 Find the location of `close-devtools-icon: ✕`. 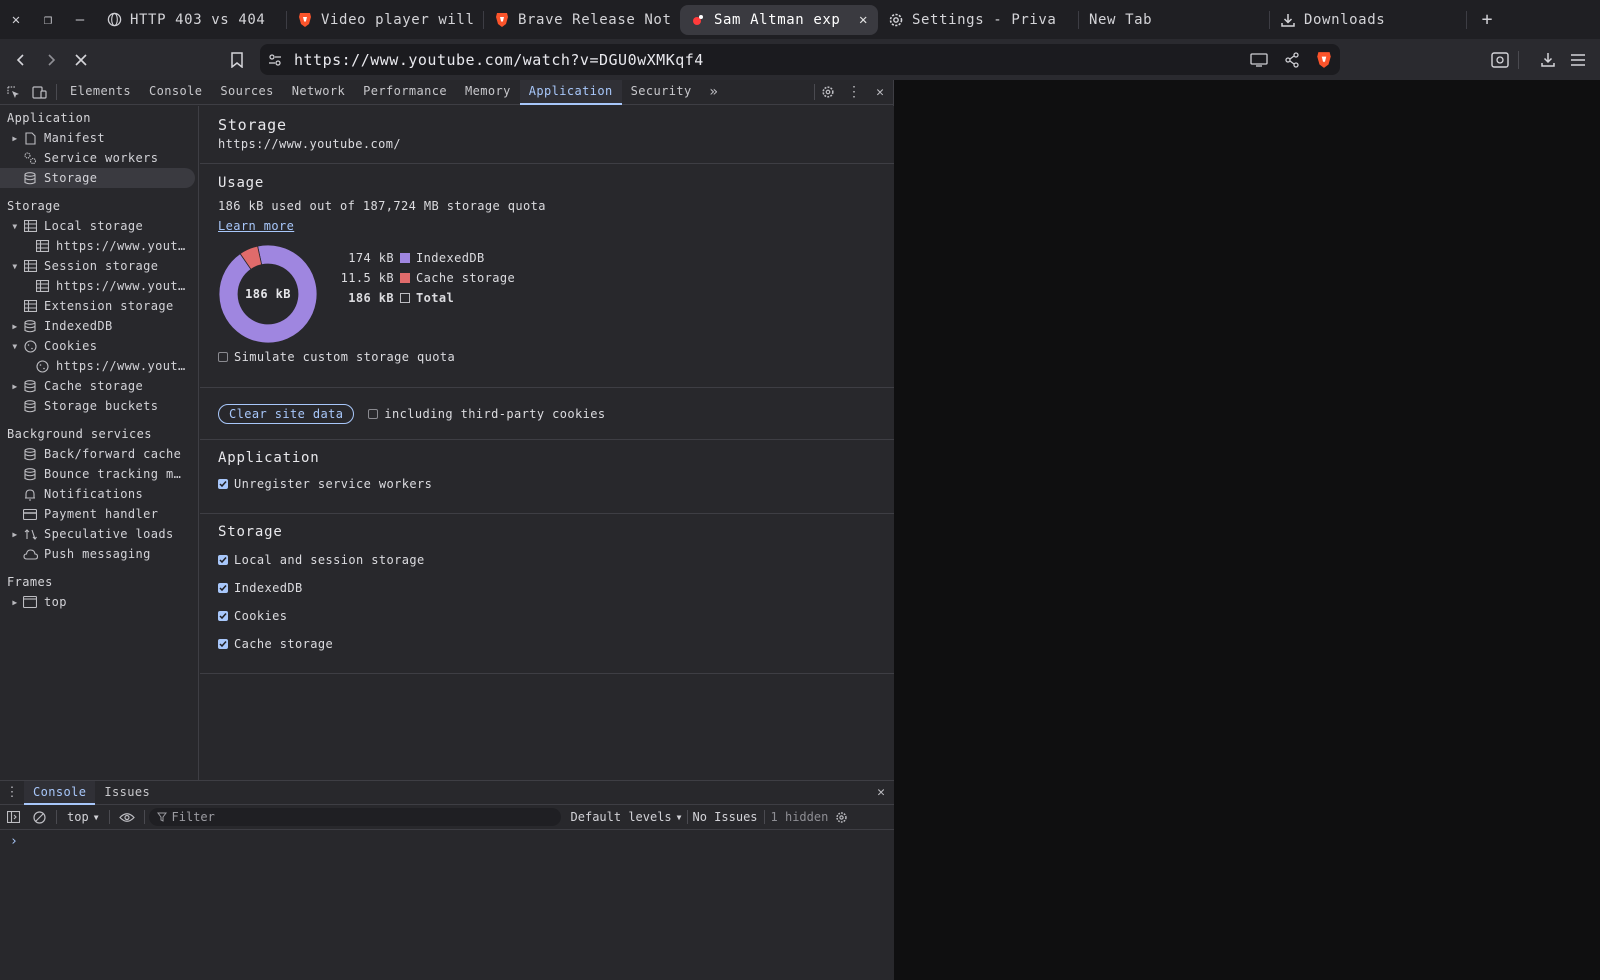

close-devtools-icon: ✕ is located at coordinates (880, 92).